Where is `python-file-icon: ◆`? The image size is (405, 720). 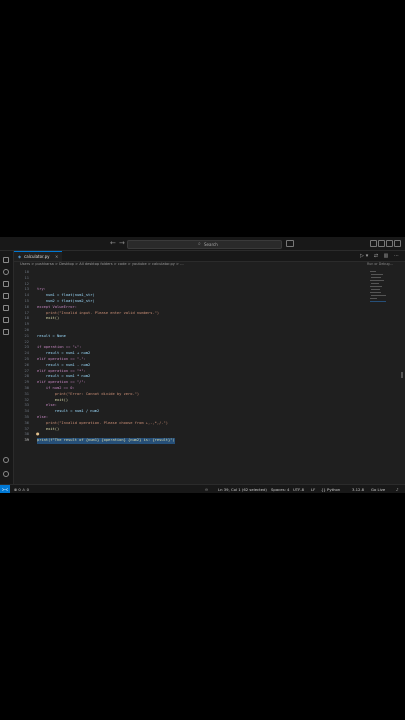 python-file-icon: ◆ is located at coordinates (20, 256).